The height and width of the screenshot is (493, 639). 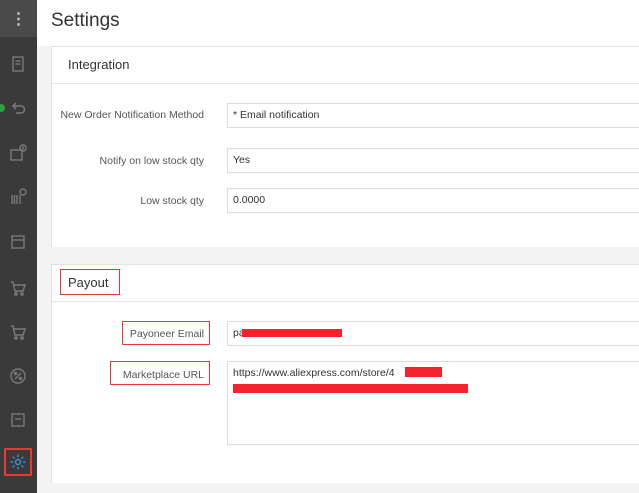 I want to click on marketplace-url-highlight-box, so click(x=160, y=373).